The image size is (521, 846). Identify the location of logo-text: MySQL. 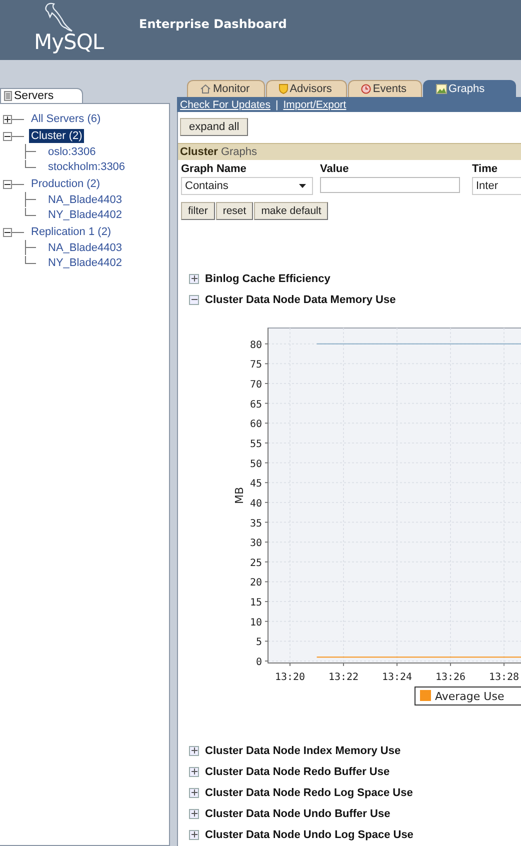
(69, 42).